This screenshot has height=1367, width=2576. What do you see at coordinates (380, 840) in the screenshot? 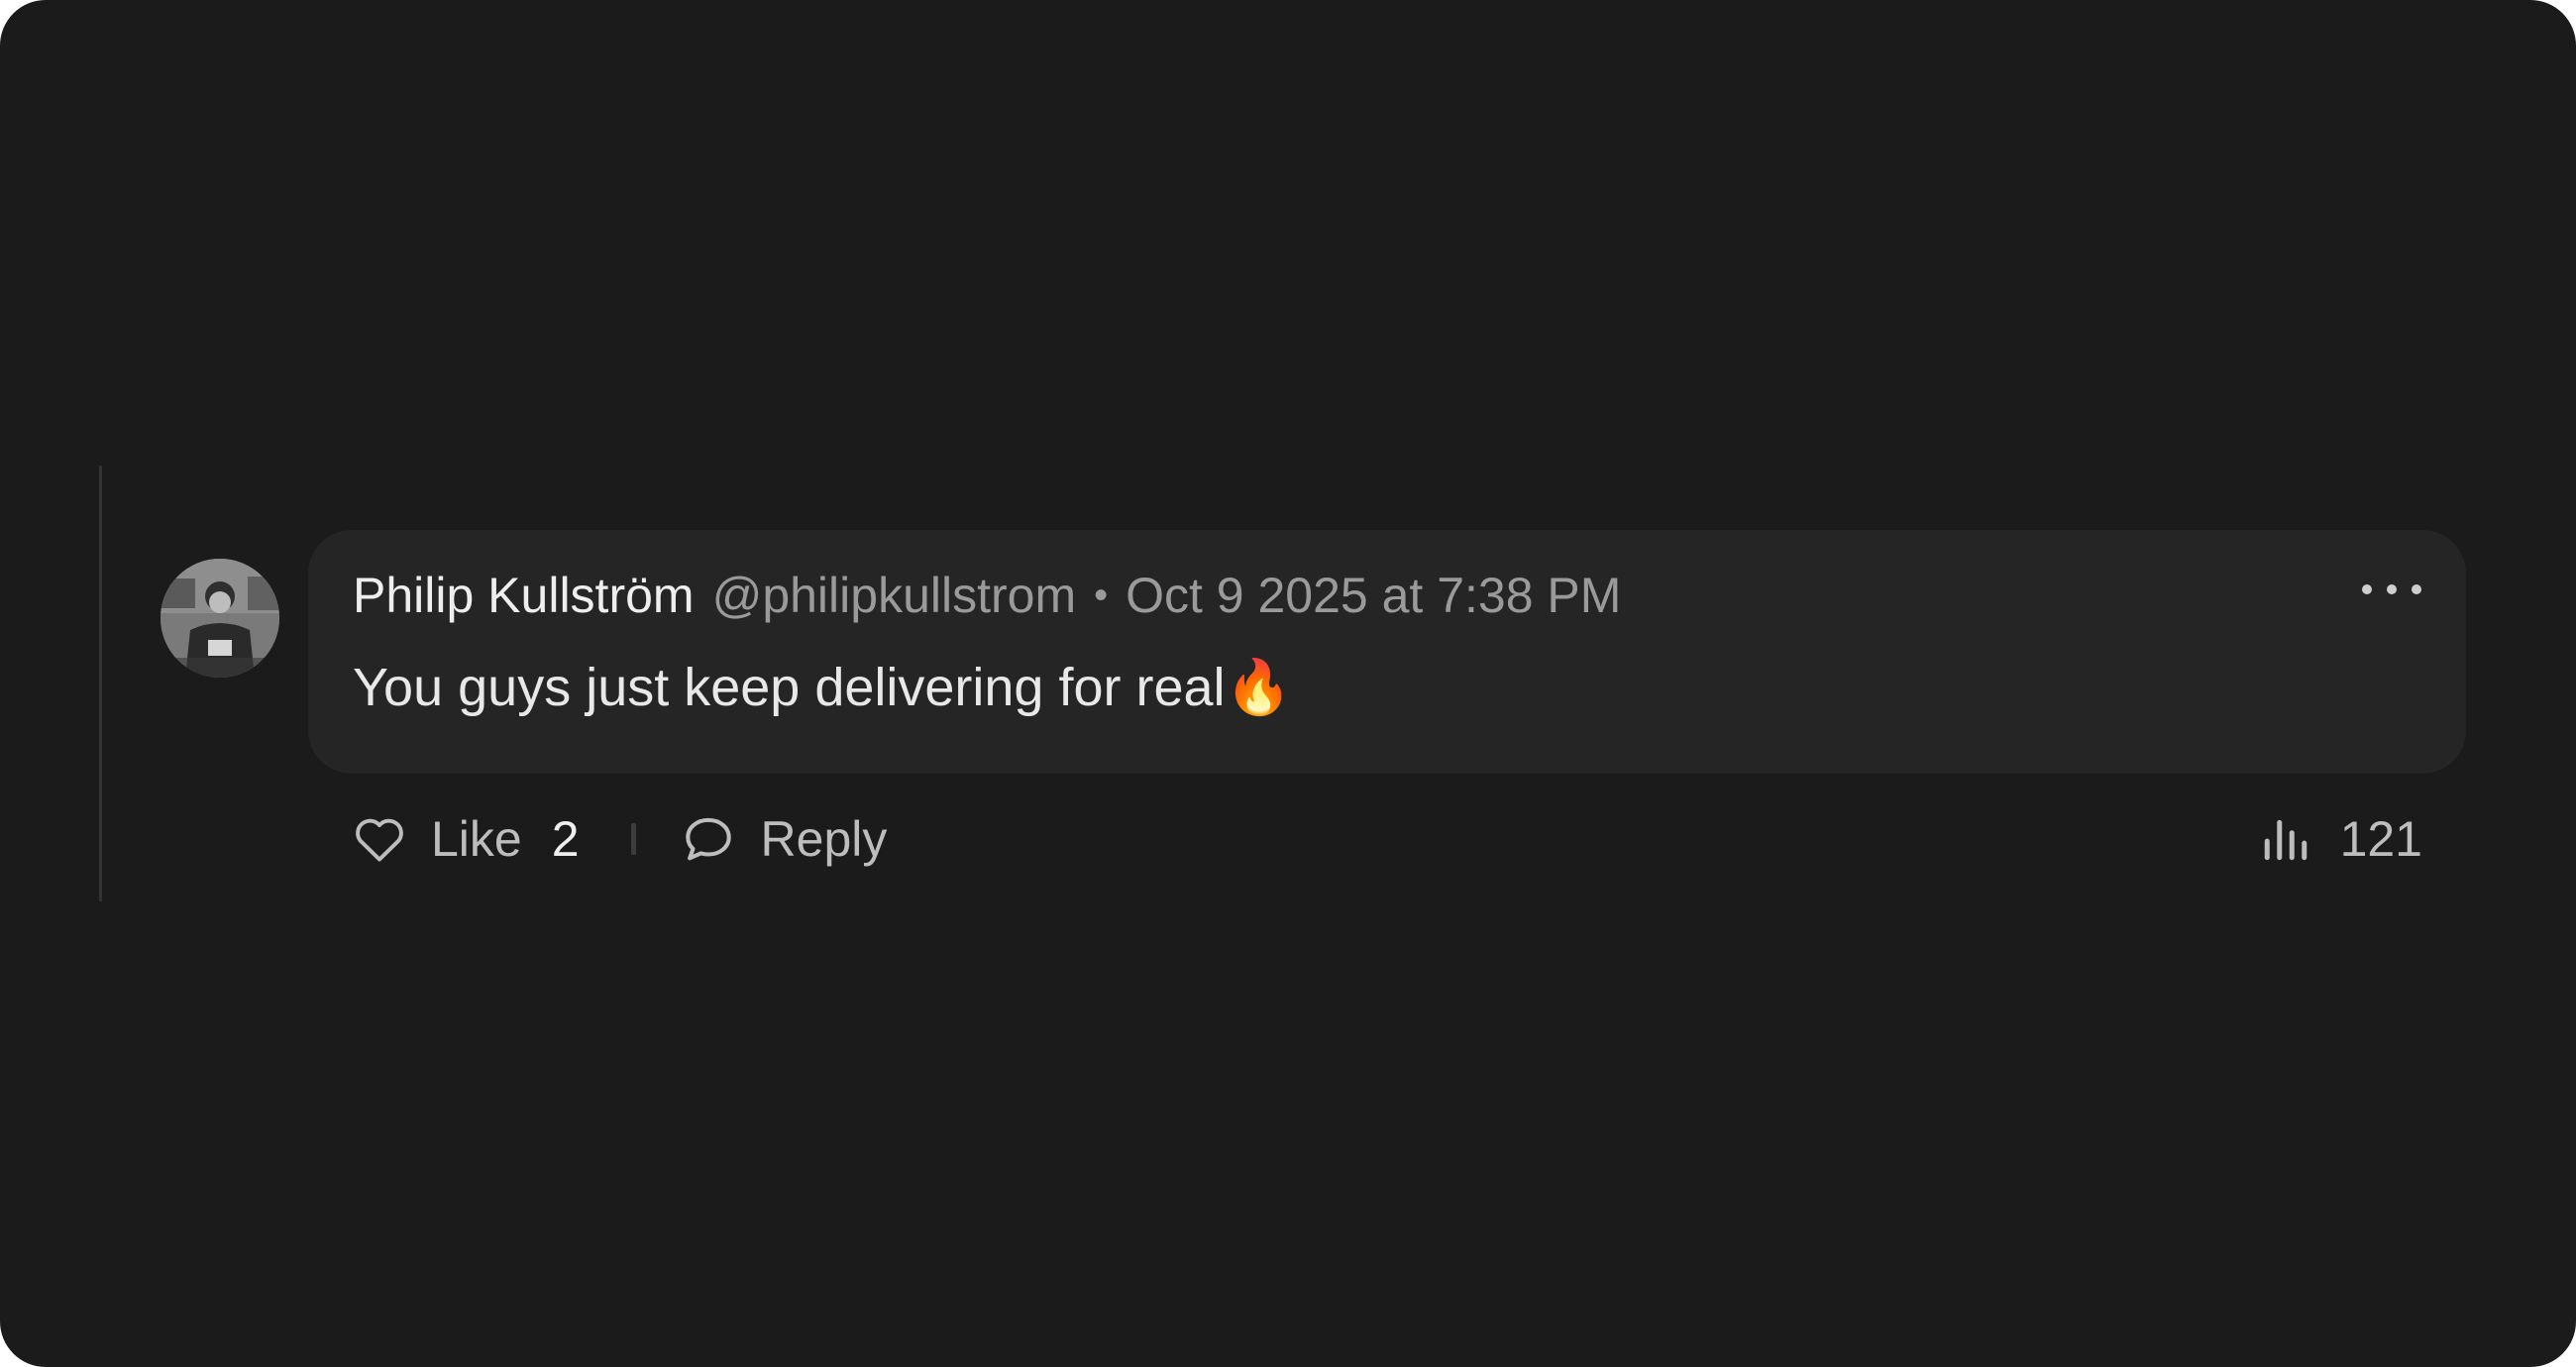
I see `heart-outline-icon` at bounding box center [380, 840].